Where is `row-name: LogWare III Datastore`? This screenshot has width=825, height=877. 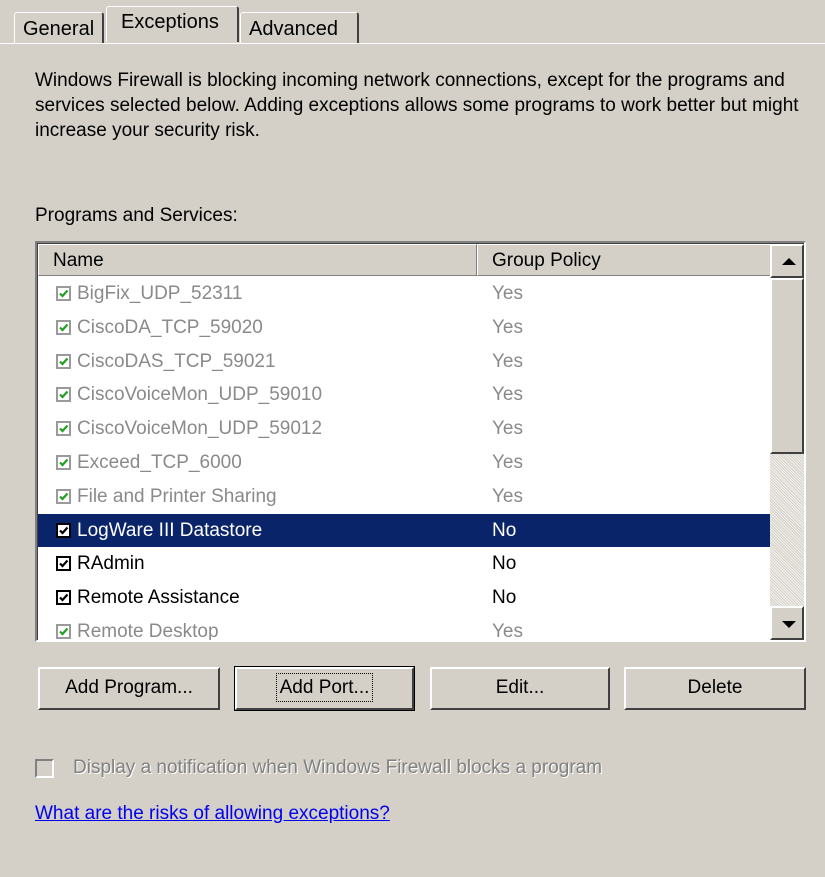
row-name: LogWare III Datastore is located at coordinates (170, 530).